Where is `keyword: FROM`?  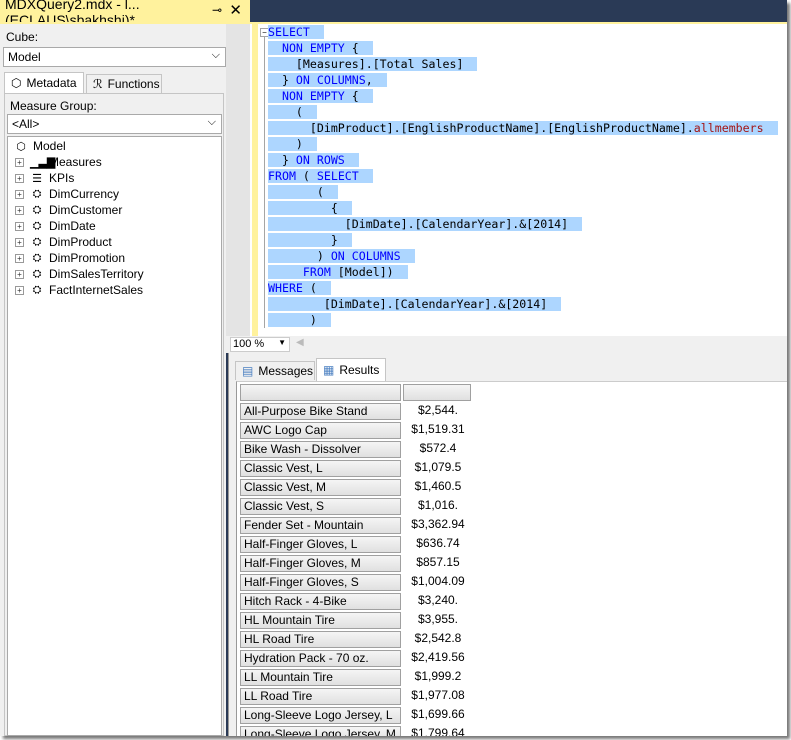 keyword: FROM is located at coordinates (282, 176).